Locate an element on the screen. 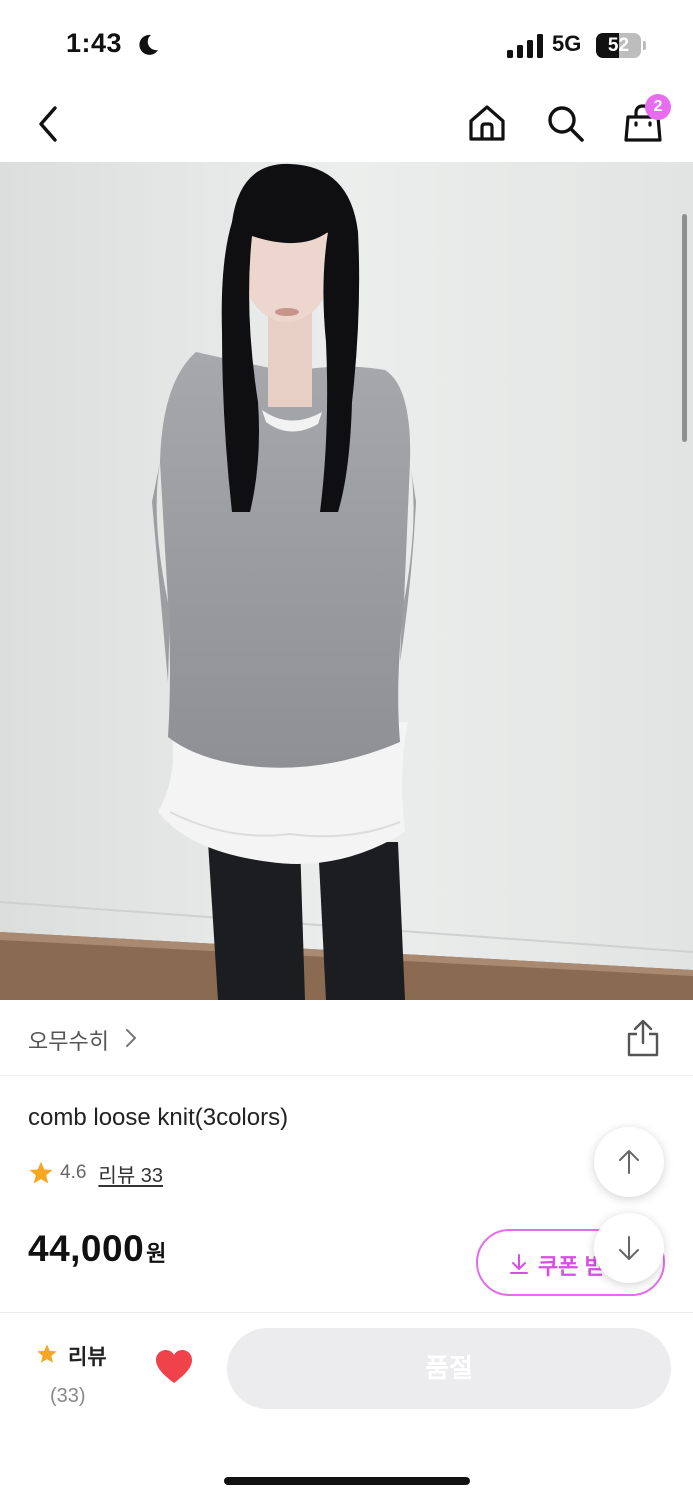  review-tab-button: 리뷰 (33) is located at coordinates (75, 1375).